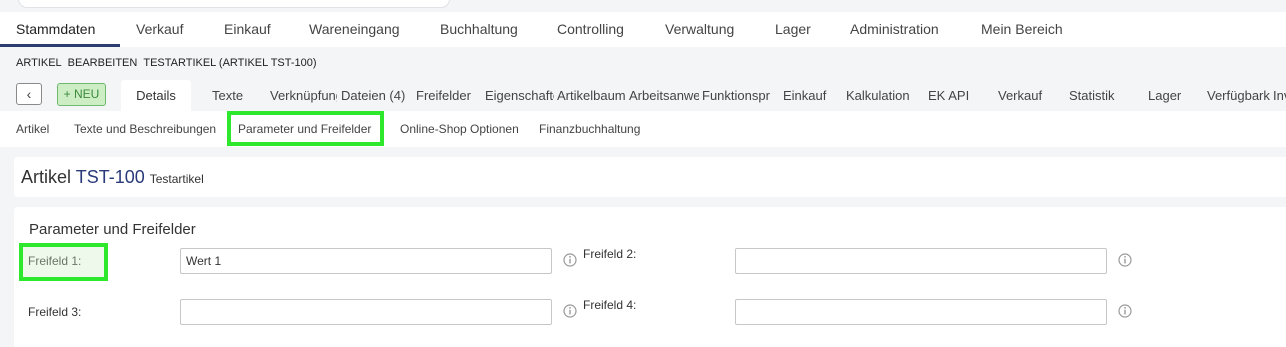 The image size is (1286, 347). I want to click on article-code: TST-100, so click(110, 177).